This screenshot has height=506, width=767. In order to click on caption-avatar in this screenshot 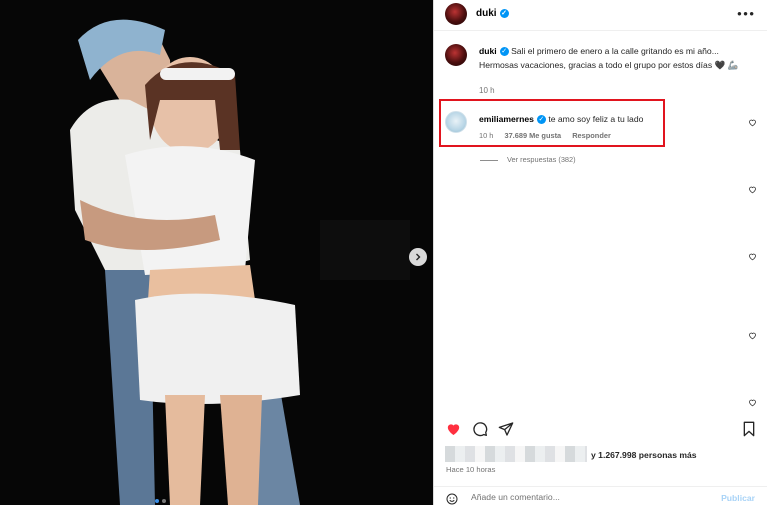, I will do `click(456, 55)`.